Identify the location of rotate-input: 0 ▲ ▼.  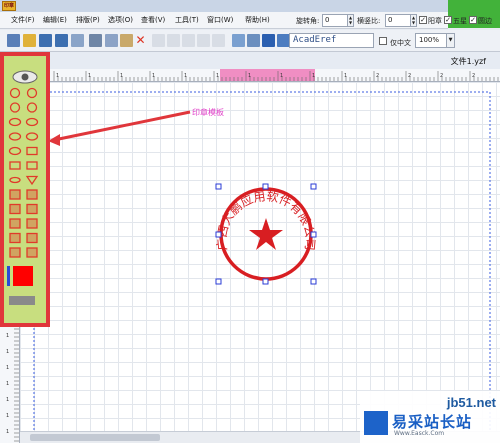
(338, 20).